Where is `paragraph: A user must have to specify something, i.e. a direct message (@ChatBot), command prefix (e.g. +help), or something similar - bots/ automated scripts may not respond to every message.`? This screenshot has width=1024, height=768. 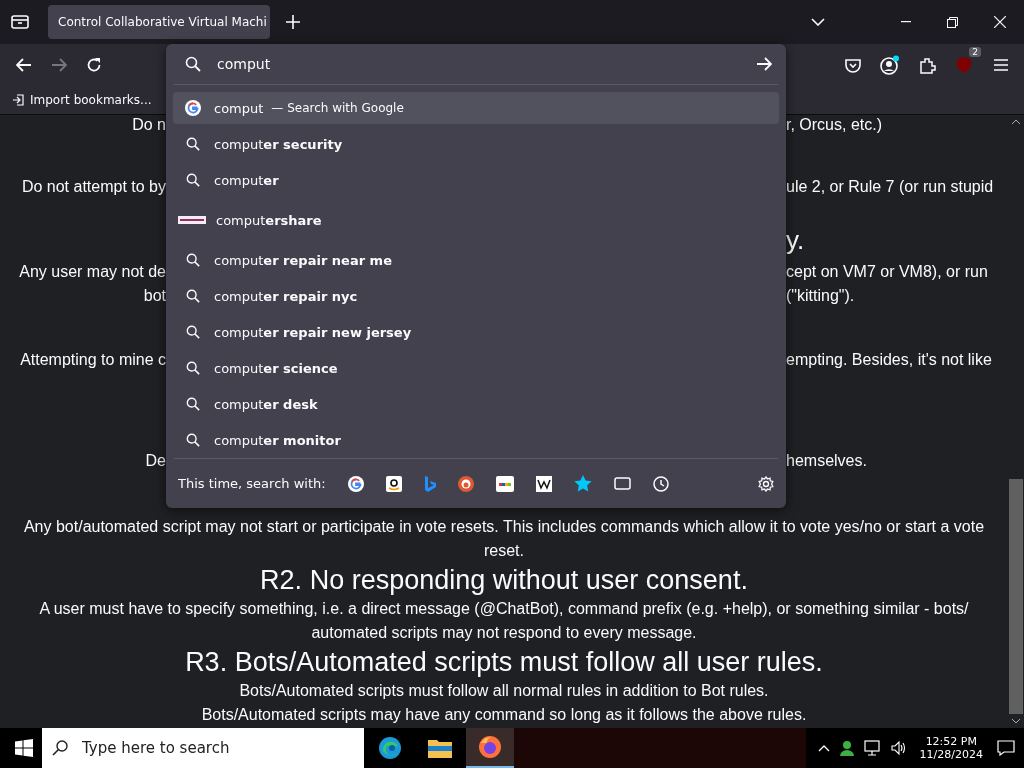 paragraph: A user must have to specify something, i.e. a direct message (@ChatBot), command prefix (e.g. +help), or something similar - bots/ automated scripts may not respond to every message. is located at coordinates (504, 621).